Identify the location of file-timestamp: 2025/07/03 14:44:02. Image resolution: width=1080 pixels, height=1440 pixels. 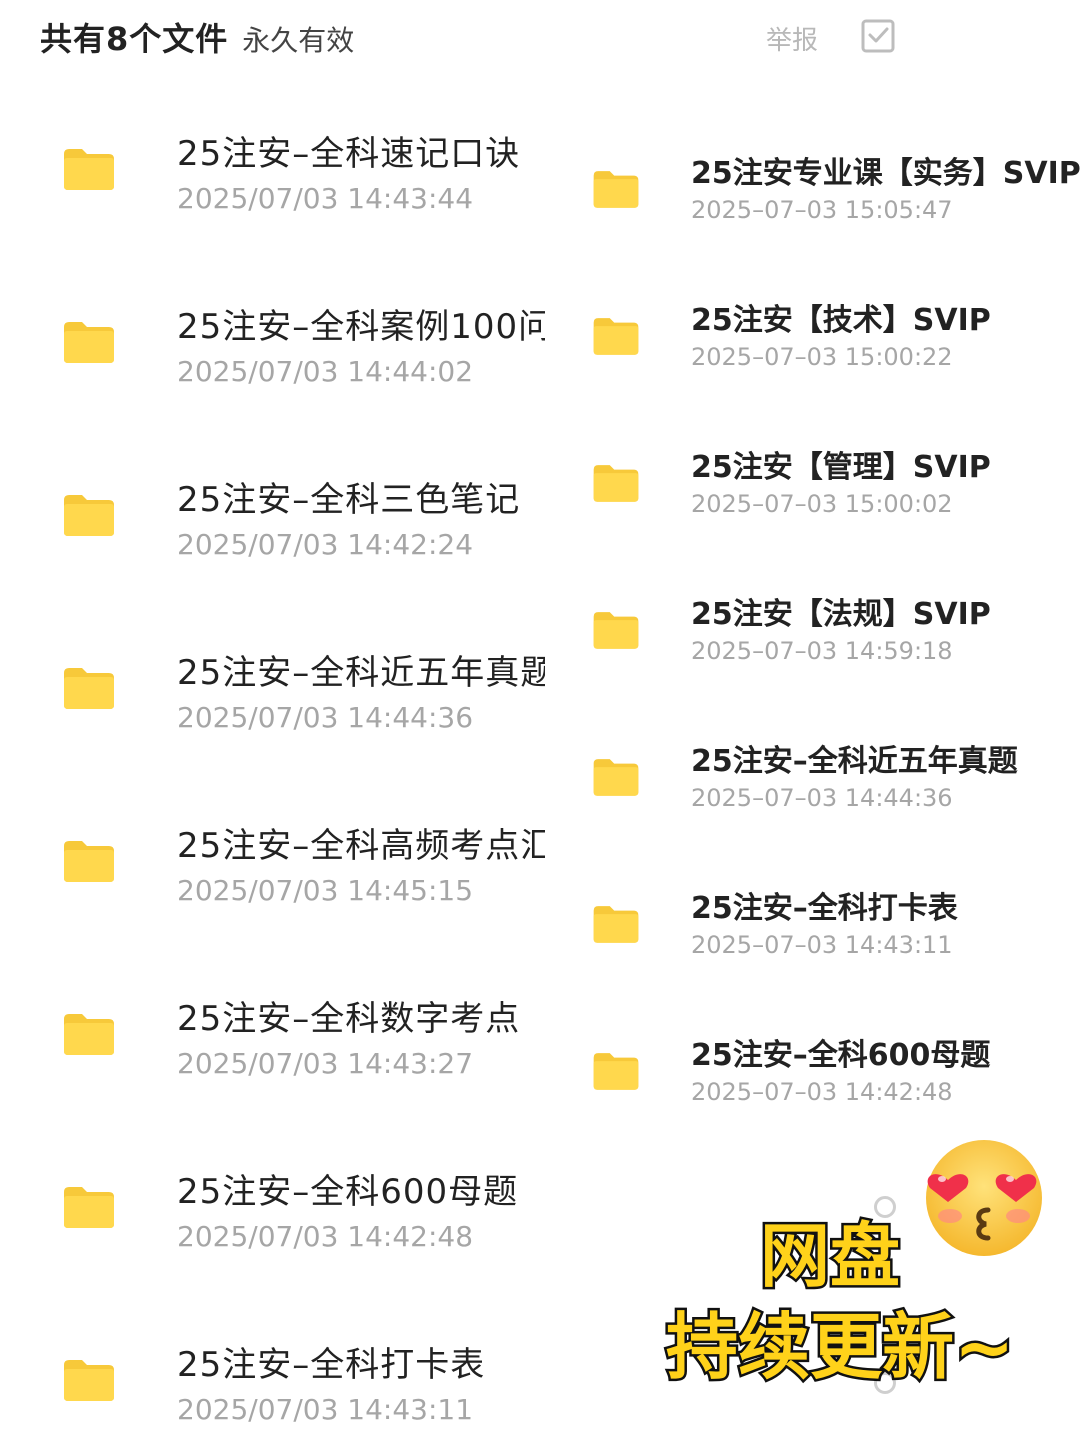
(325, 371).